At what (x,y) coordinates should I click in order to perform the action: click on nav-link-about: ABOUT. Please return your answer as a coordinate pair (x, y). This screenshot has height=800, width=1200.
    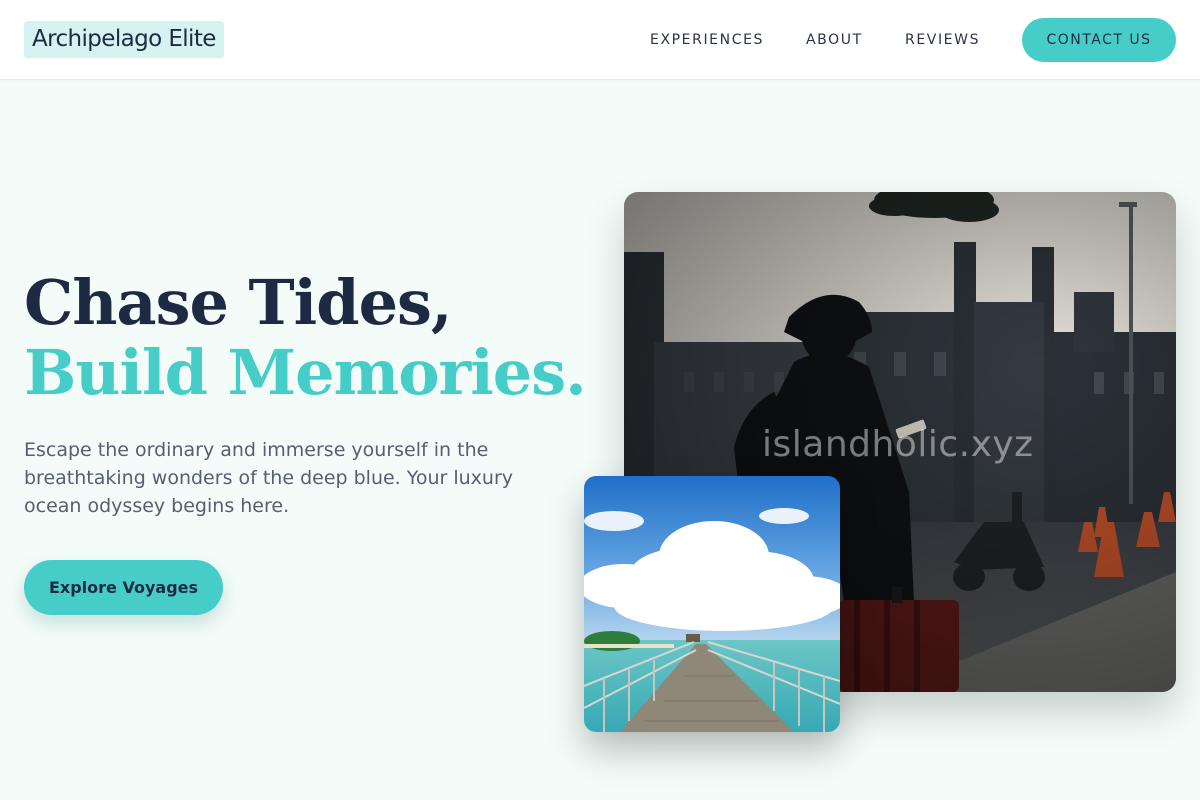
    Looking at the image, I should click on (834, 40).